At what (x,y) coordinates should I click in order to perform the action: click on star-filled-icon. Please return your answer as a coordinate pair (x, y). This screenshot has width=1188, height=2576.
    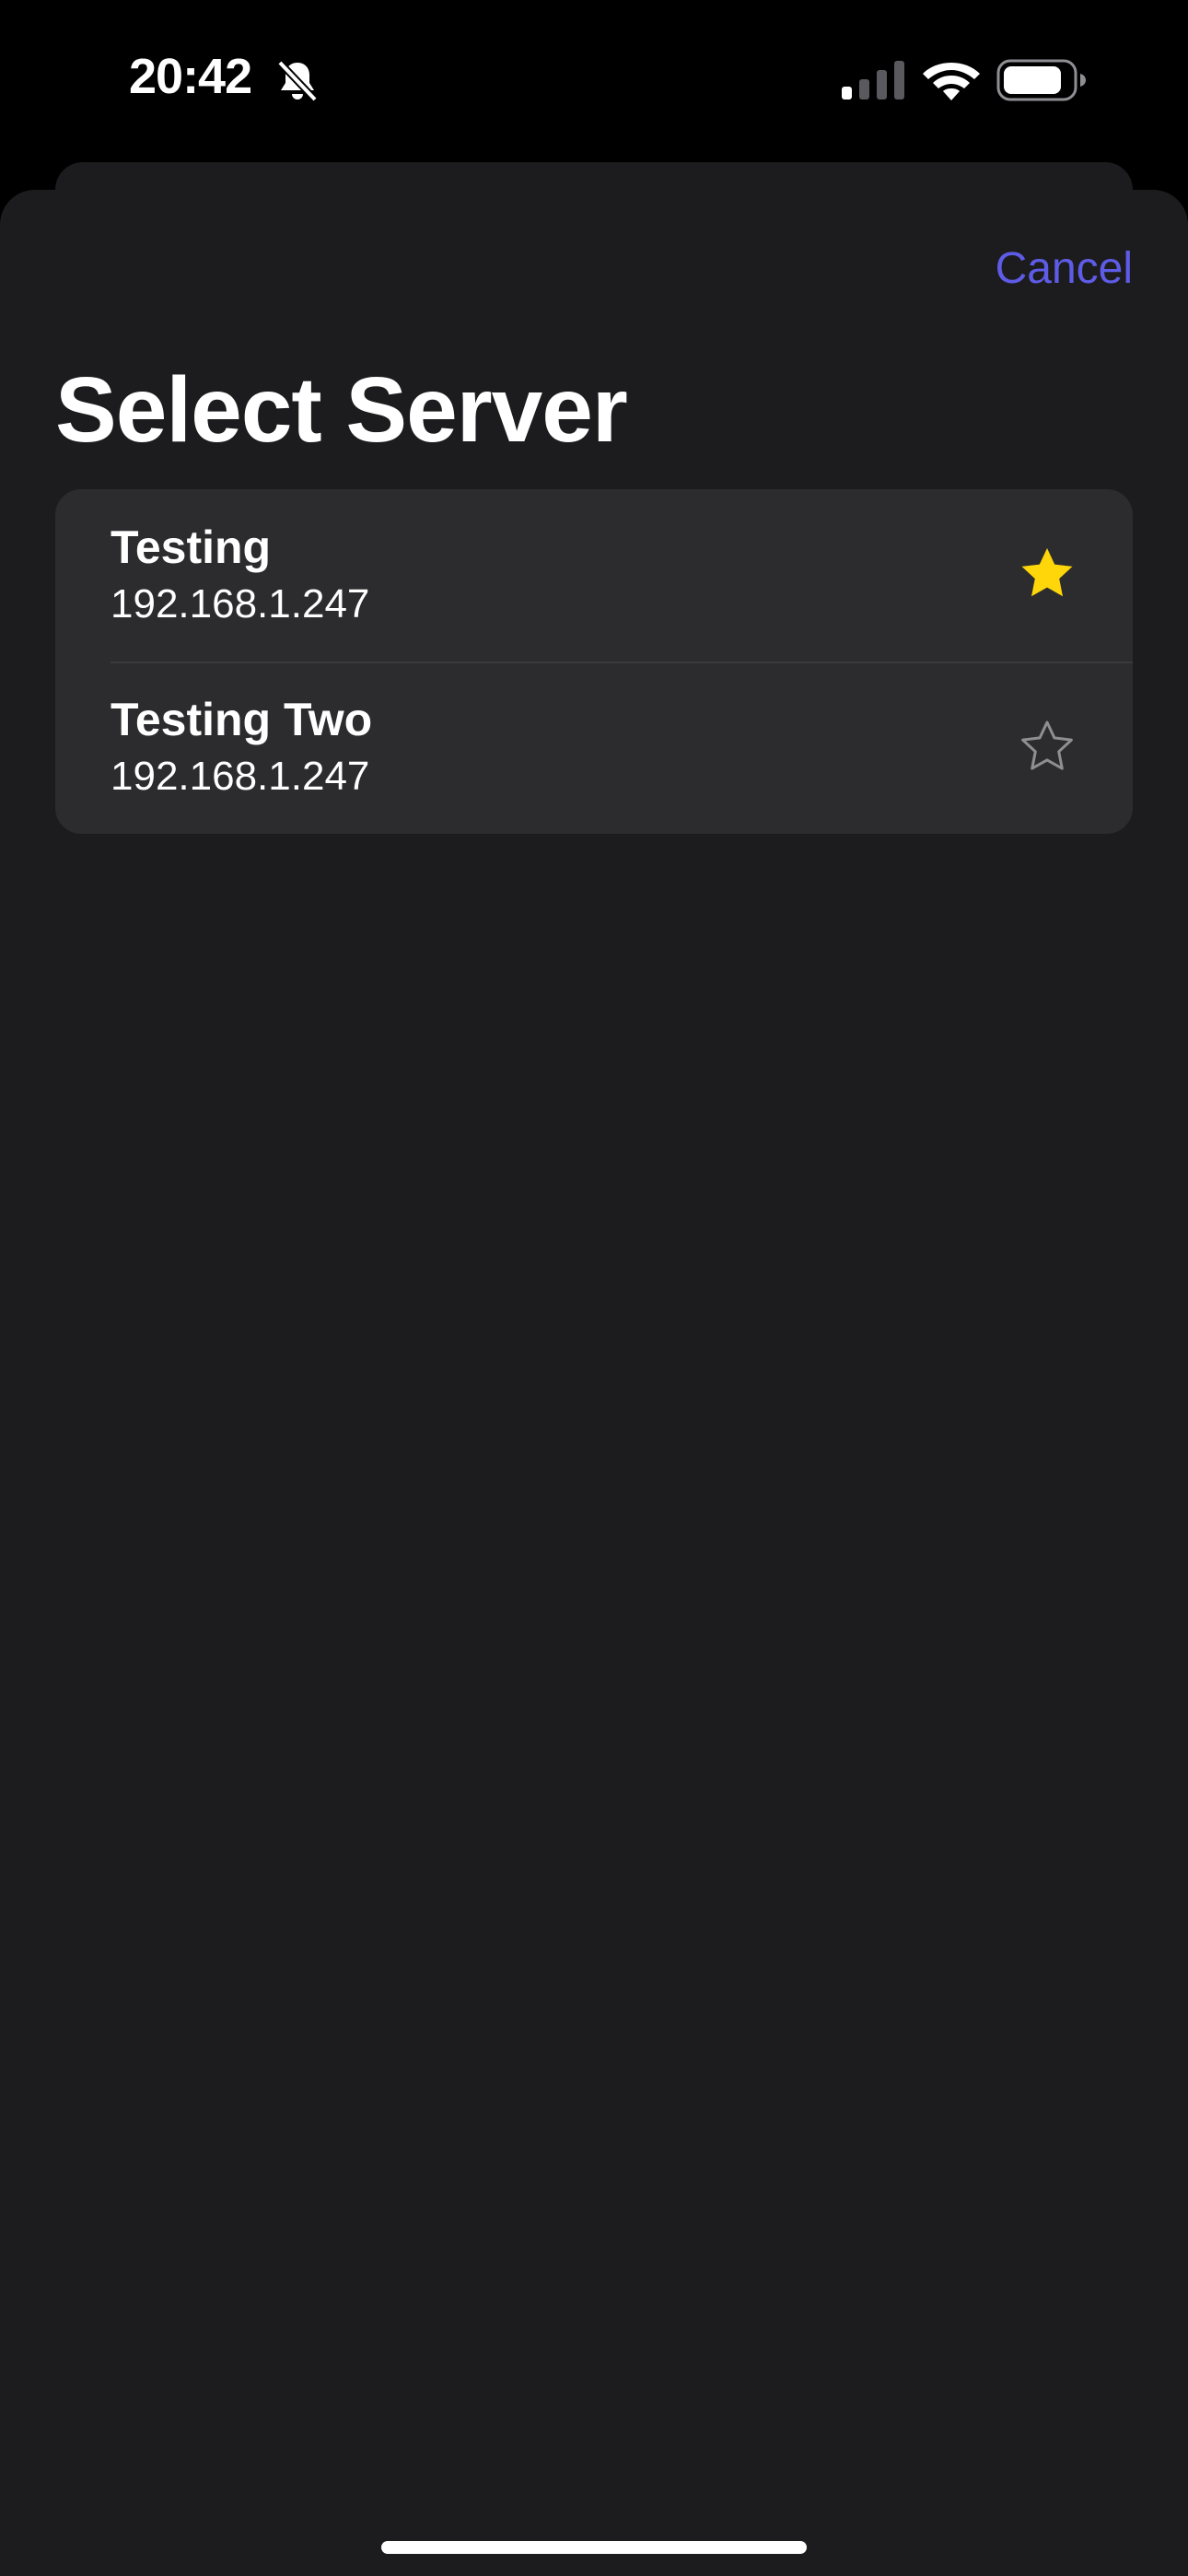
    Looking at the image, I should click on (1047, 573).